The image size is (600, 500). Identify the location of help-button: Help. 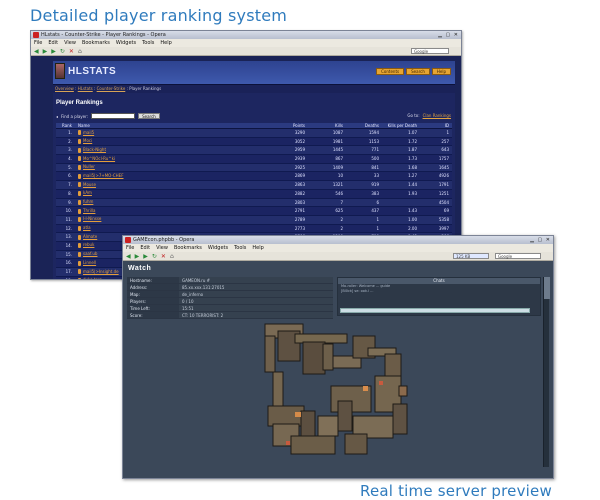
(441, 71).